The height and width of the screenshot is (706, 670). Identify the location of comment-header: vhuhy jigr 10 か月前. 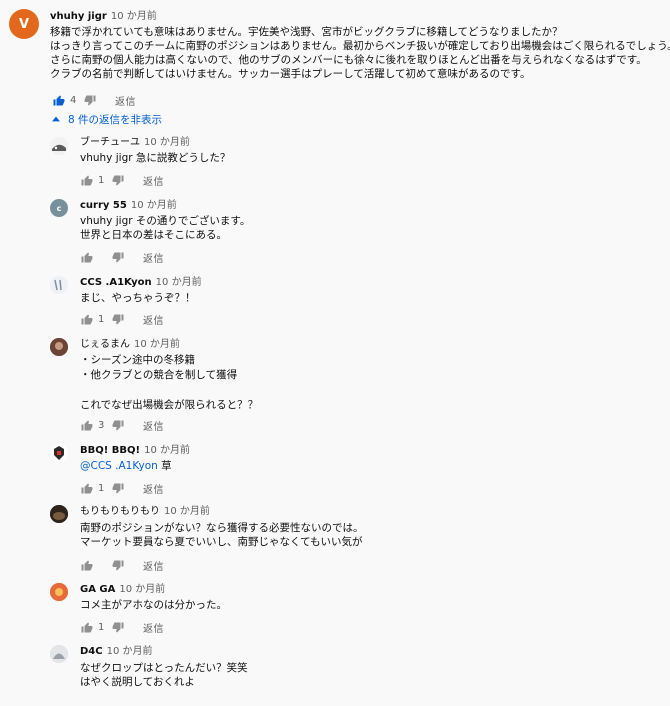
(103, 16).